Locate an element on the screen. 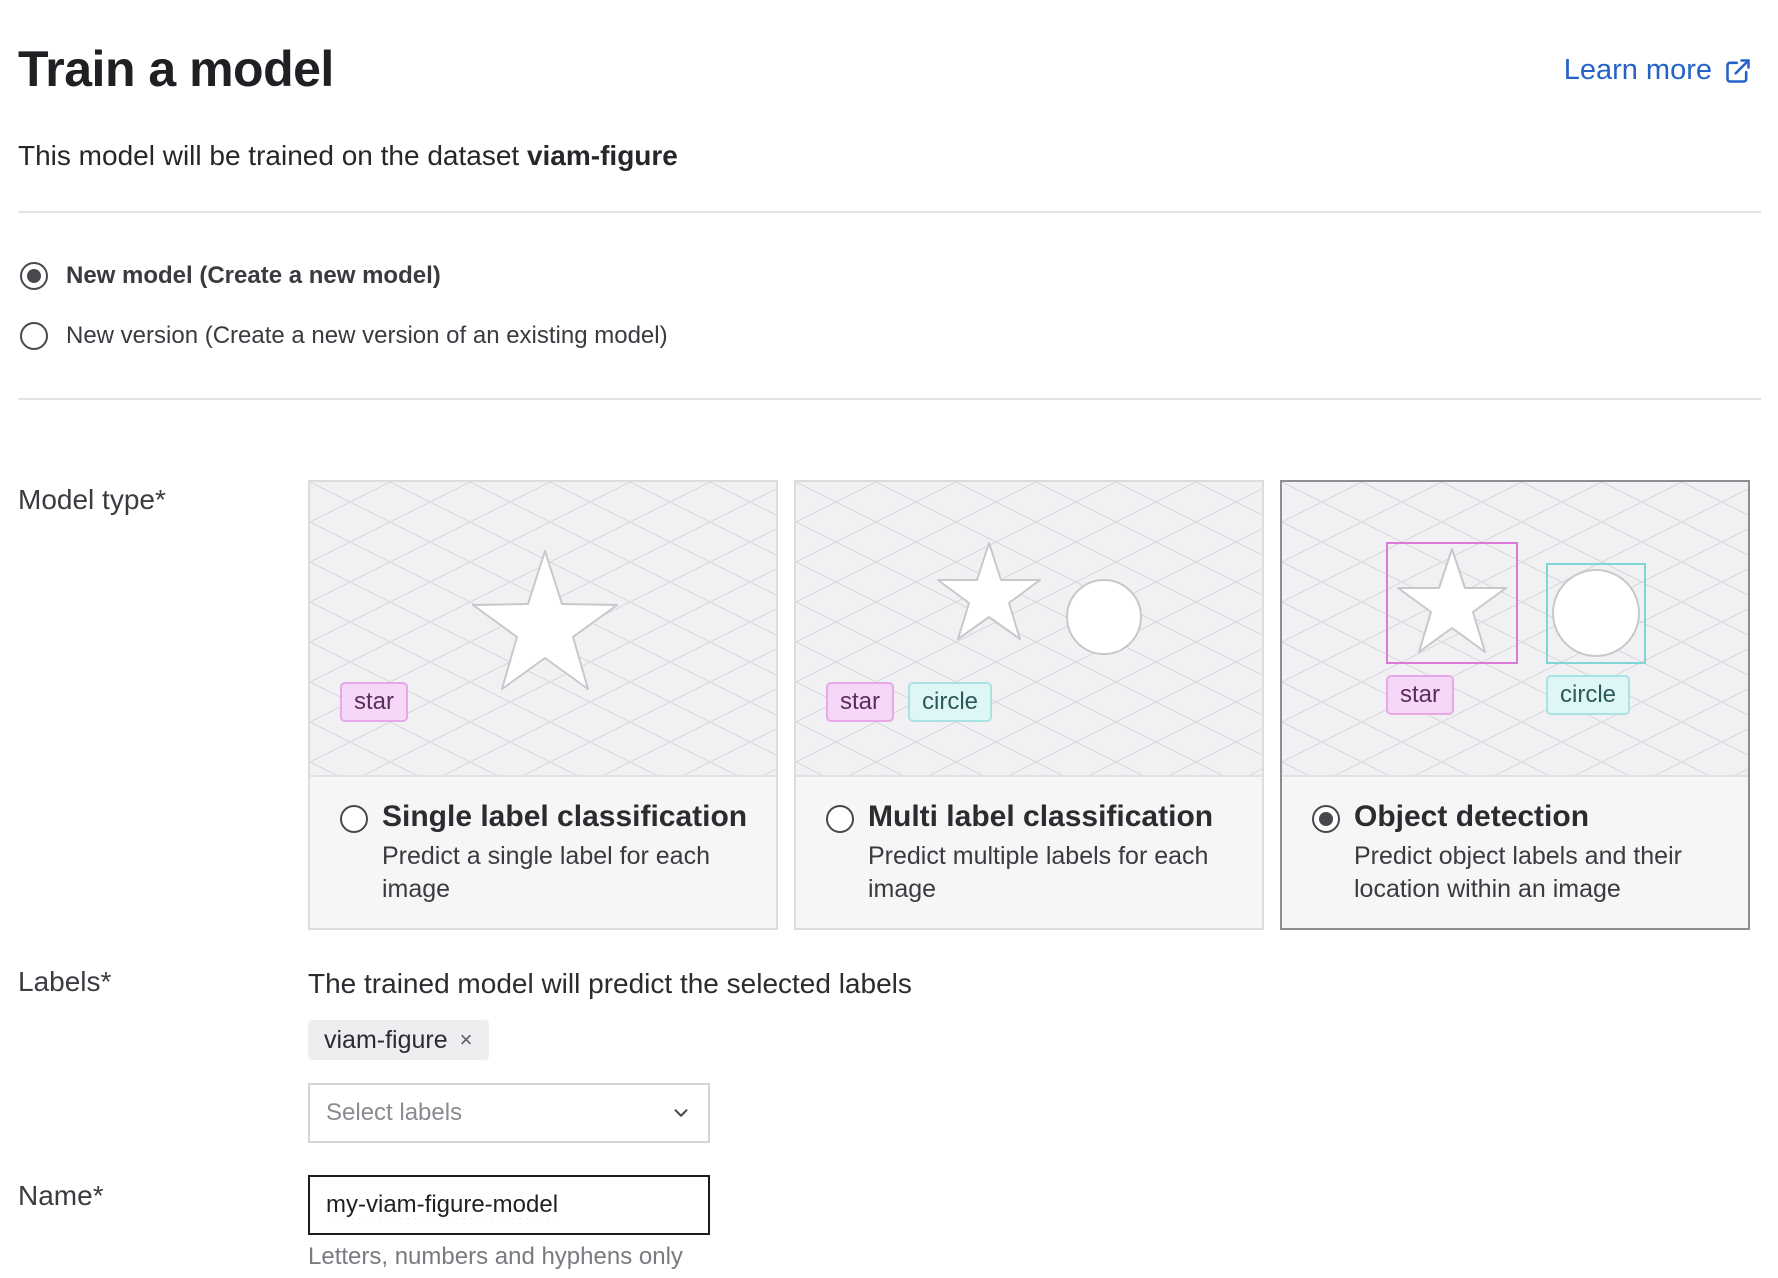 The height and width of the screenshot is (1278, 1778). new-model-label: New model (Create a new model) is located at coordinates (253, 275).